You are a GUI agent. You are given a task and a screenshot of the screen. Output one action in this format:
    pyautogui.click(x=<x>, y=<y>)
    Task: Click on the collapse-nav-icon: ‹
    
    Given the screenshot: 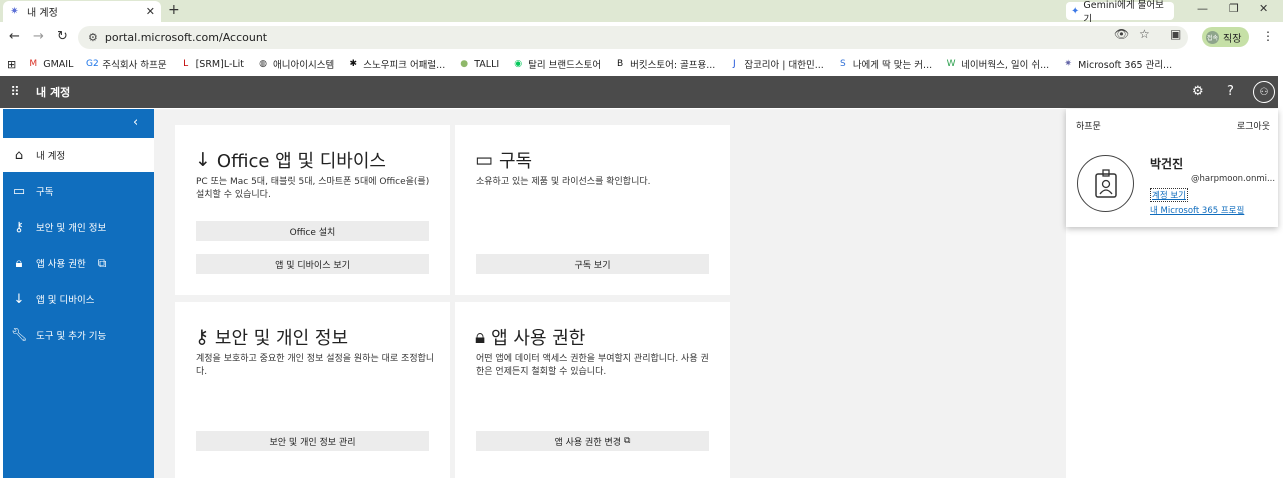 What is the action you would take?
    pyautogui.click(x=135, y=122)
    